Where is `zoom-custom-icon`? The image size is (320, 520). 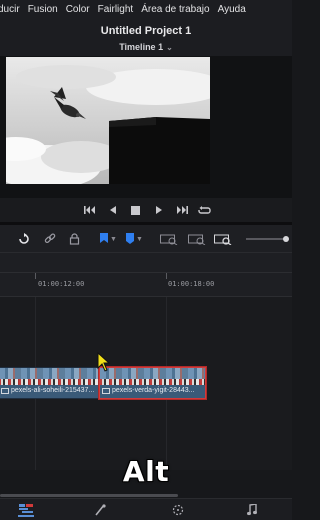 zoom-custom-icon is located at coordinates (223, 239).